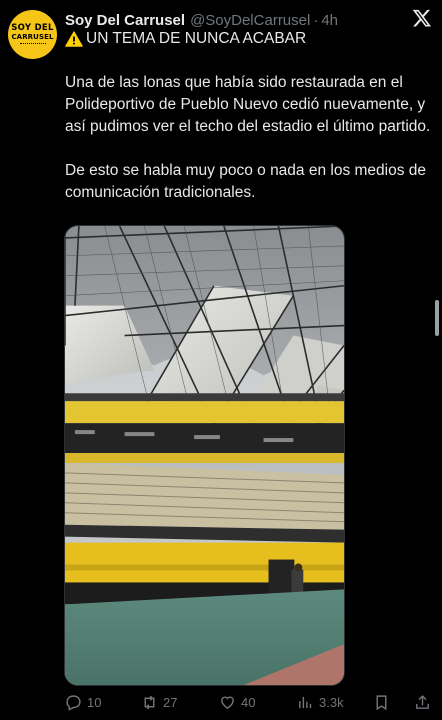 Image resolution: width=442 pixels, height=720 pixels. What do you see at coordinates (237, 702) in the screenshot?
I see `like-button: 40` at bounding box center [237, 702].